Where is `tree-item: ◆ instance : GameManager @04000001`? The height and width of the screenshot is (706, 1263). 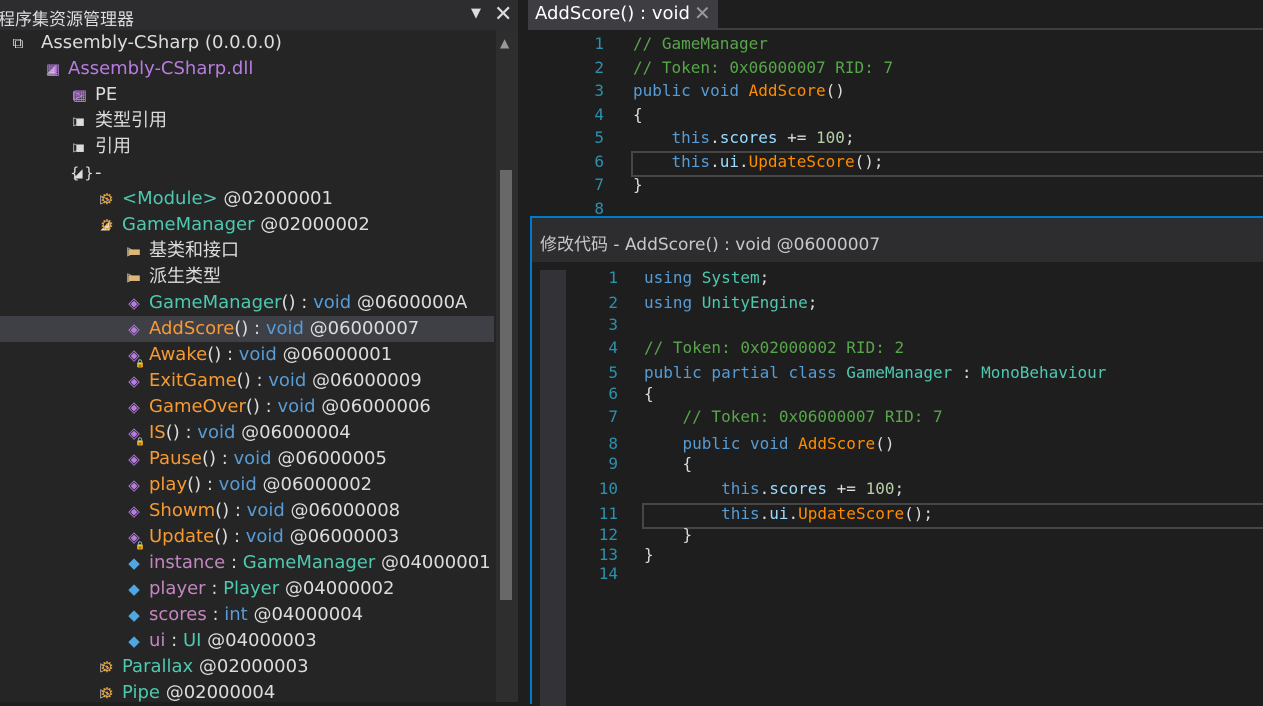 tree-item: ◆ instance : GameManager @04000001 is located at coordinates (247, 563).